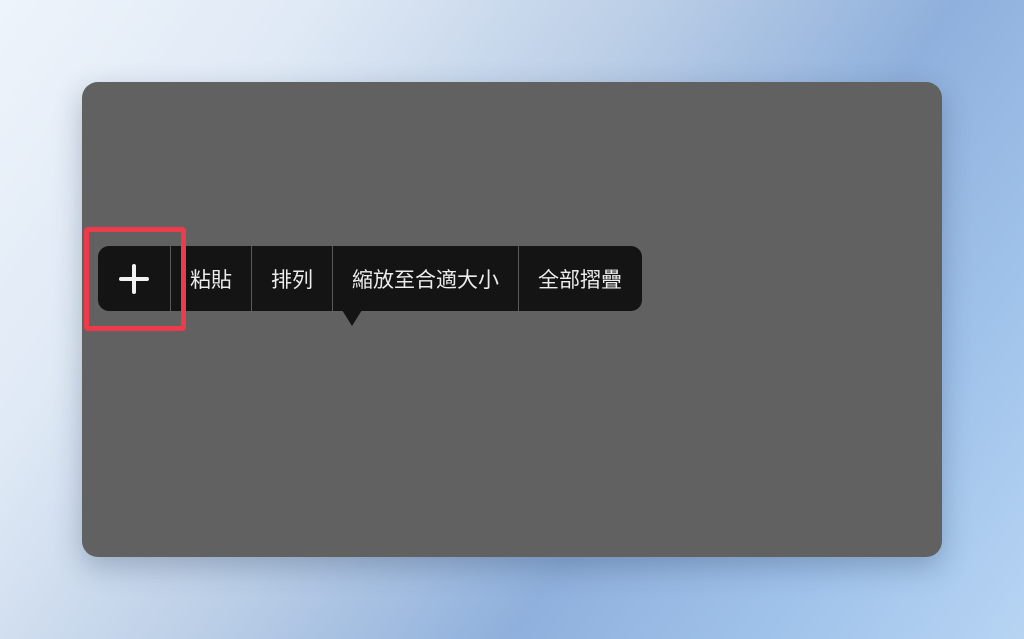 Image resolution: width=1024 pixels, height=639 pixels. Describe the element at coordinates (352, 318) in the screenshot. I see `menu-pointer-arrow` at that location.